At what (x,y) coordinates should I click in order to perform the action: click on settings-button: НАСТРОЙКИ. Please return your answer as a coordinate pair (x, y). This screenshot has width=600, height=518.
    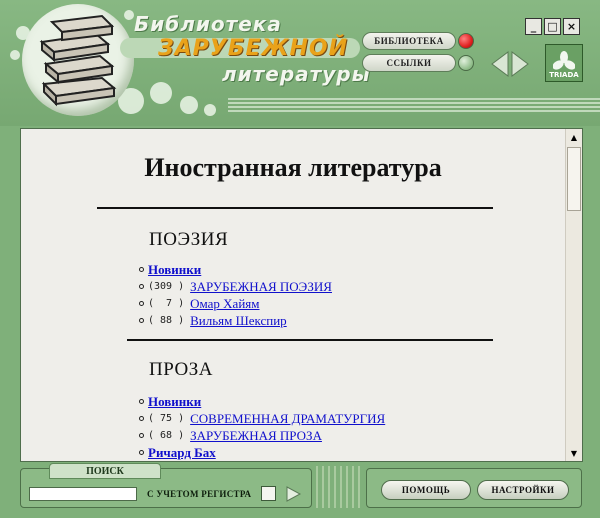
    Looking at the image, I should click on (523, 490).